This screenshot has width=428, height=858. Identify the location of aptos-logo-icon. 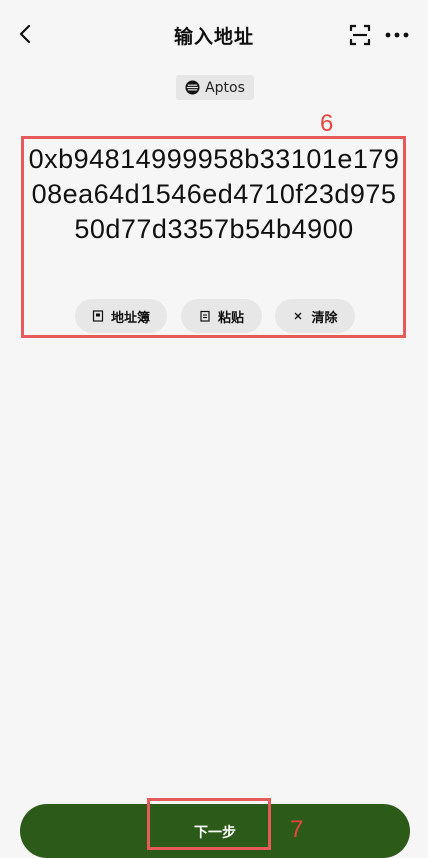
(192, 87).